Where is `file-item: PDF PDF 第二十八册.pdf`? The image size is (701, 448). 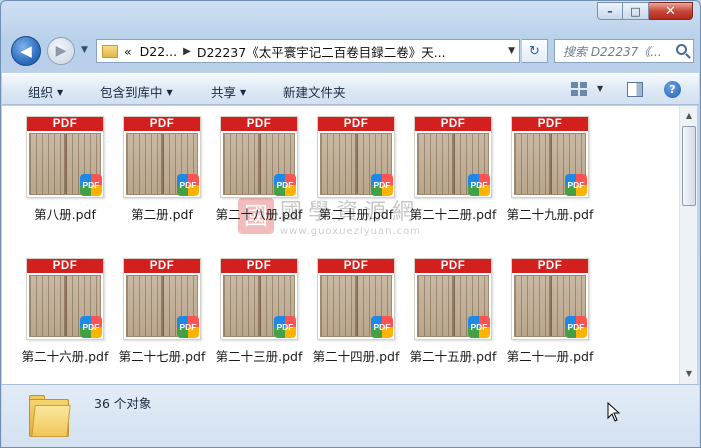
file-item: PDF PDF 第二十八册.pdf is located at coordinates (259, 169).